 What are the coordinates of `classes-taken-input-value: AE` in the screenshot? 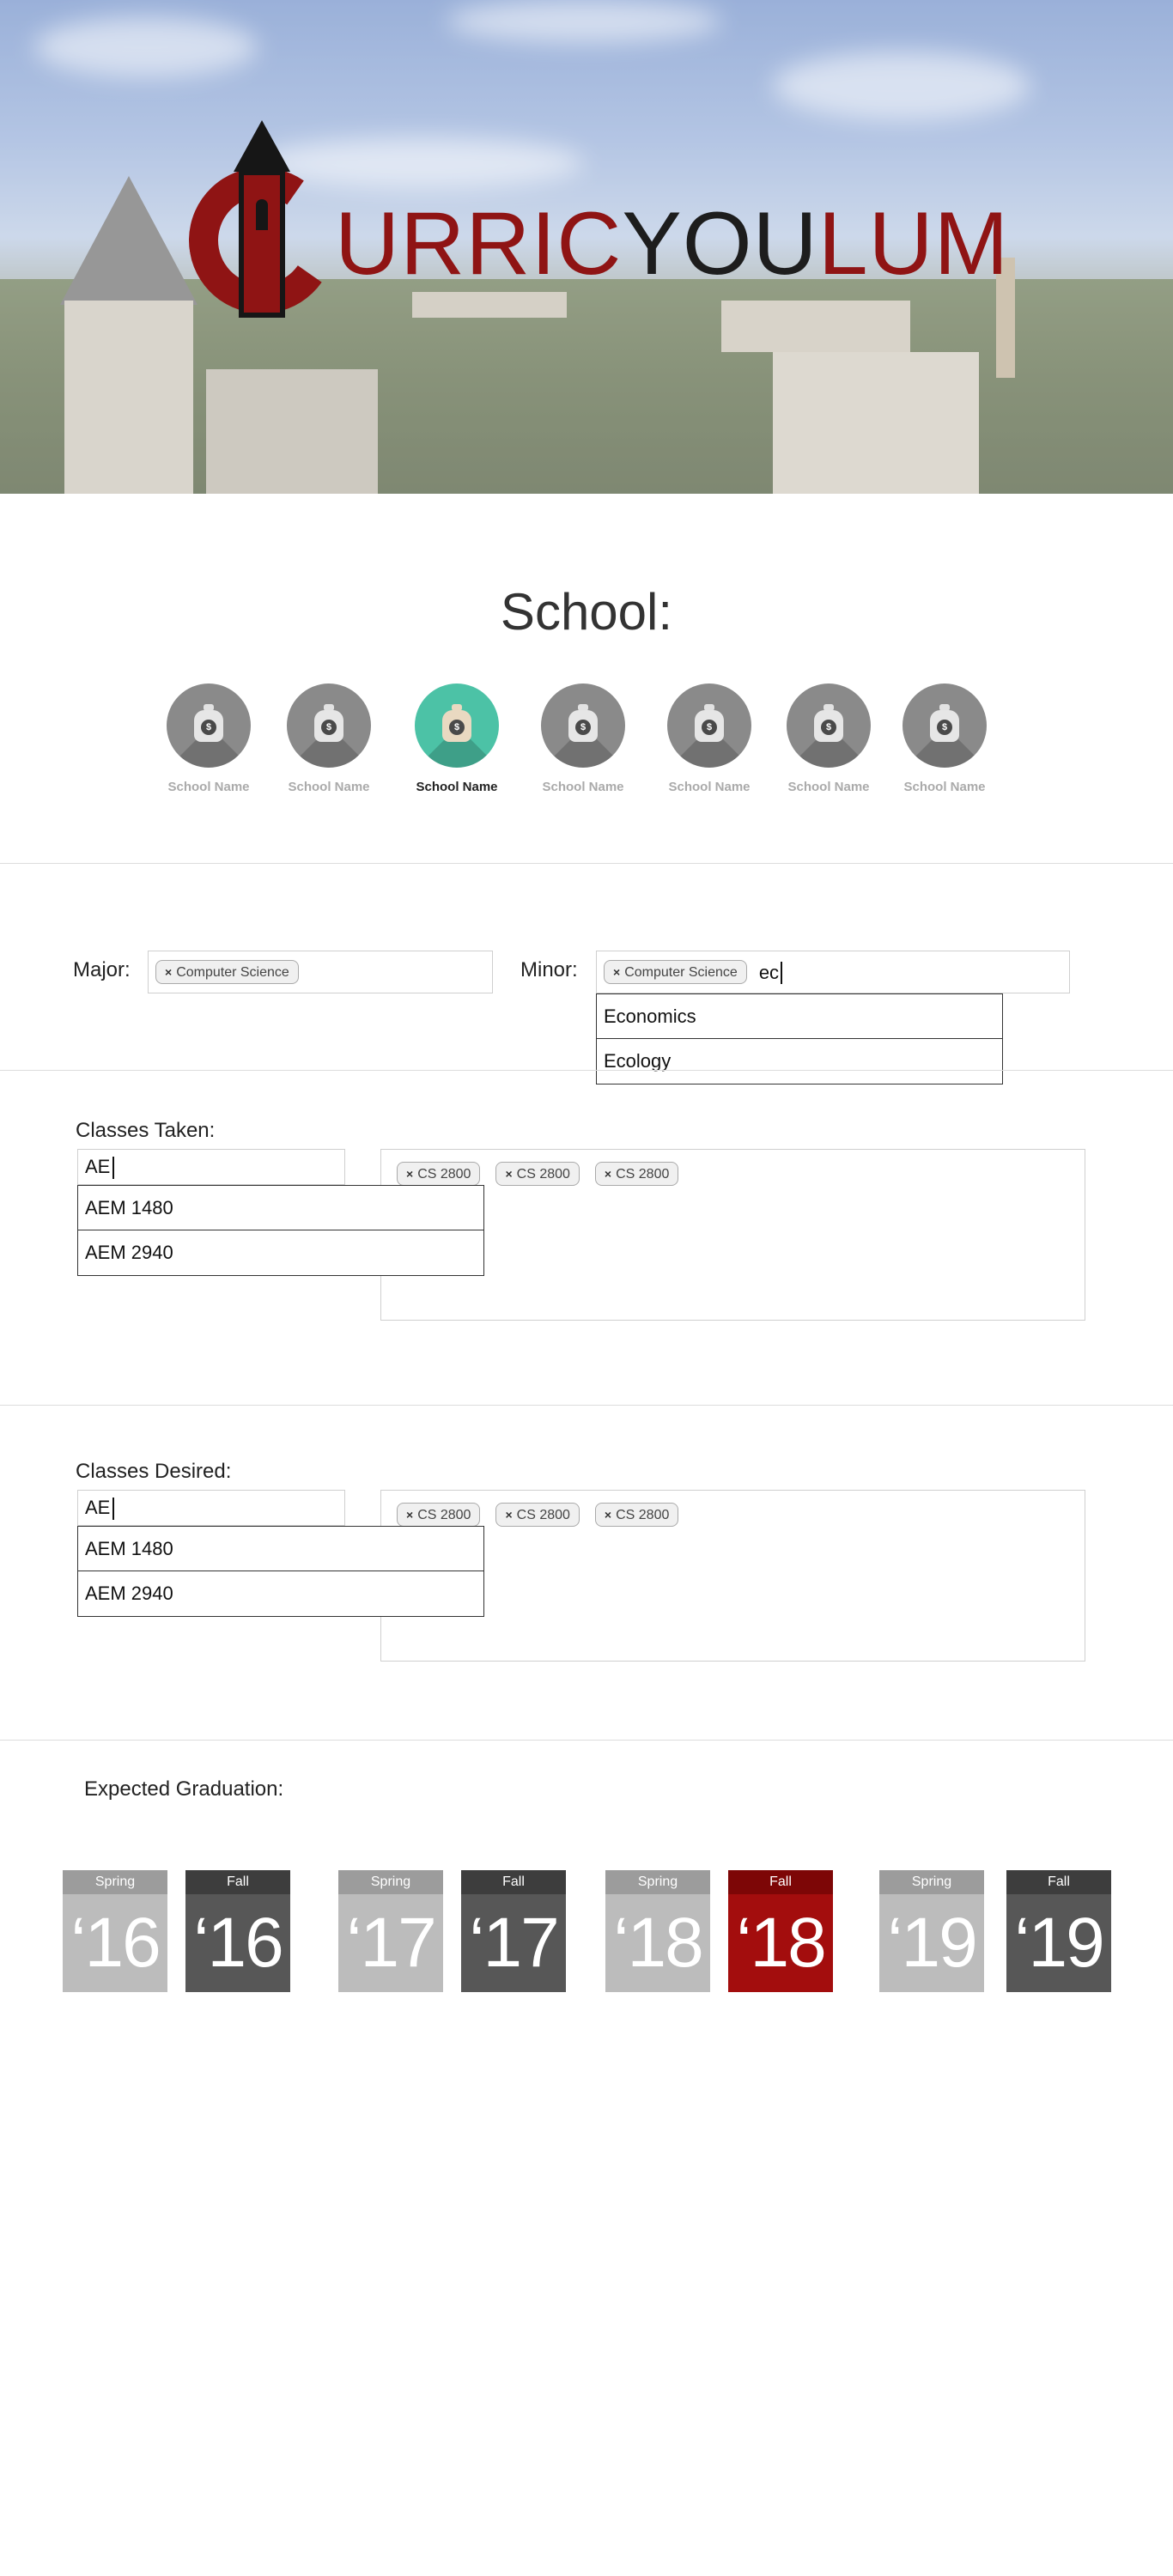 It's located at (98, 1166).